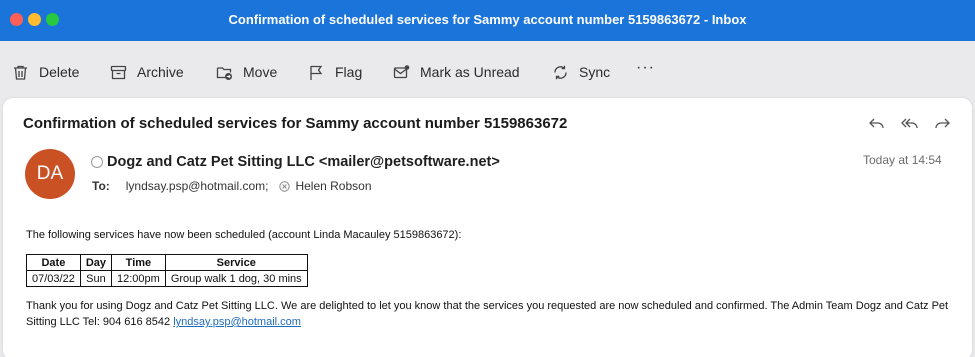  Describe the element at coordinates (59, 72) in the screenshot. I see `delete-label: Delete` at that location.